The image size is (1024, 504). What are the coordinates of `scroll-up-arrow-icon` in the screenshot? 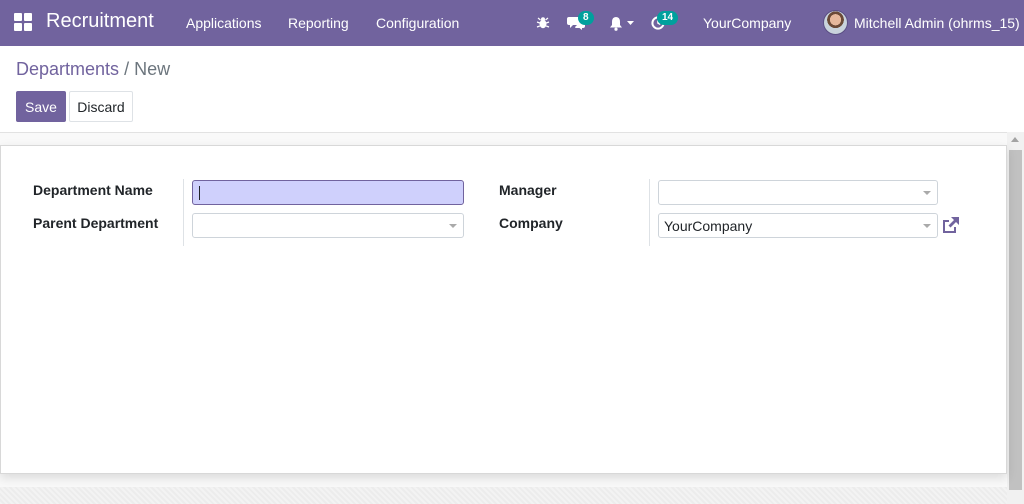 It's located at (1015, 139).